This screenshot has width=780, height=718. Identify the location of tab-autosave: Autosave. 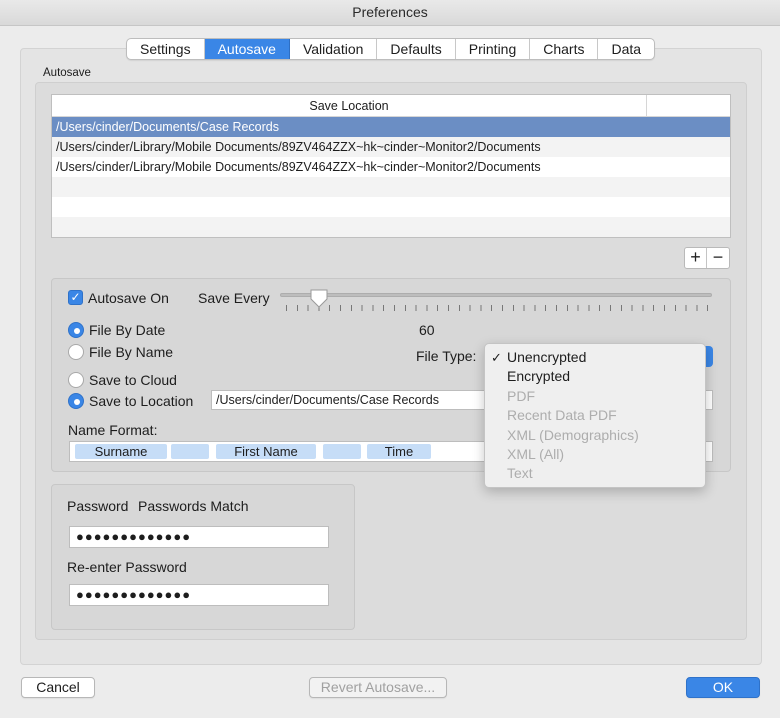
(247, 49).